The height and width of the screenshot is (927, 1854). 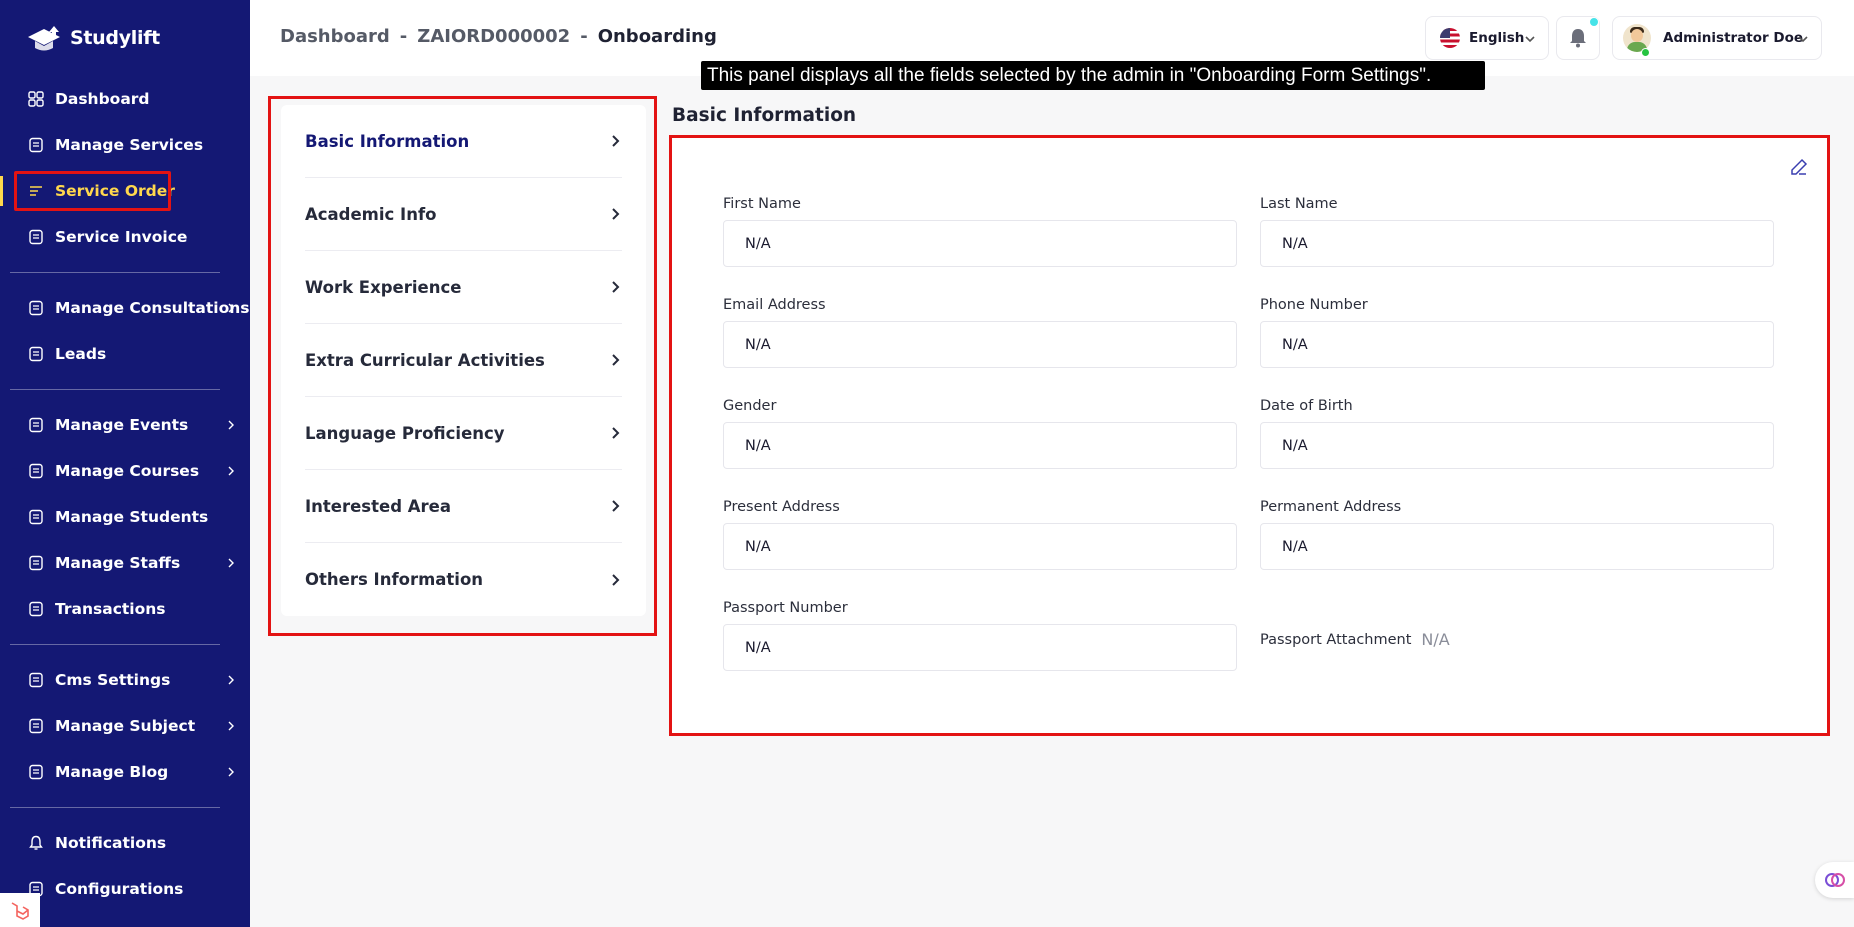 What do you see at coordinates (1517, 534) in the screenshot?
I see `permanent-address-field: Permanent Address N/A` at bounding box center [1517, 534].